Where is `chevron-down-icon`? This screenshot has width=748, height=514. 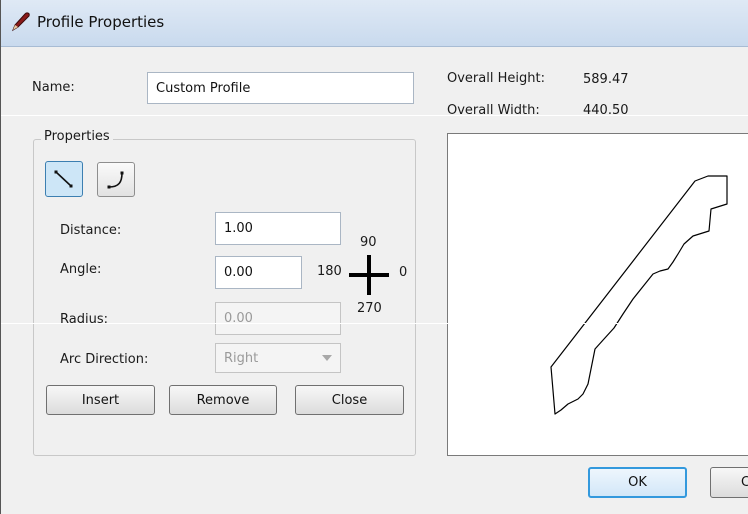 chevron-down-icon is located at coordinates (327, 358).